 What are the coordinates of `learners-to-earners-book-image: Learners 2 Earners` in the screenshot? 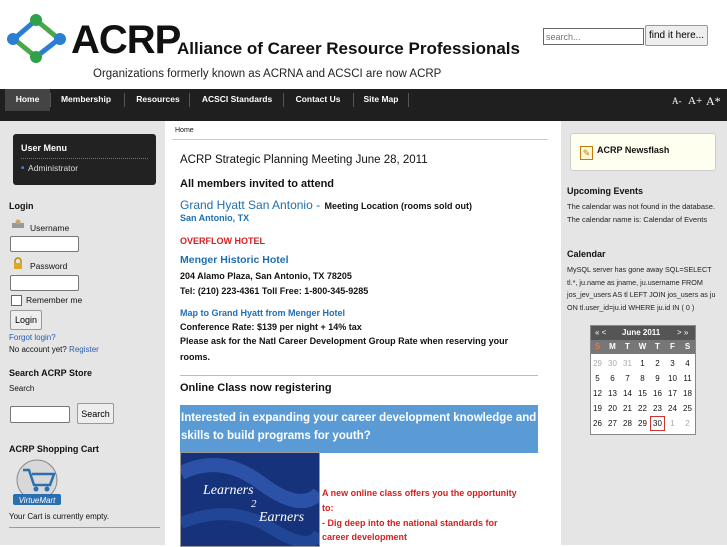 It's located at (250, 499).